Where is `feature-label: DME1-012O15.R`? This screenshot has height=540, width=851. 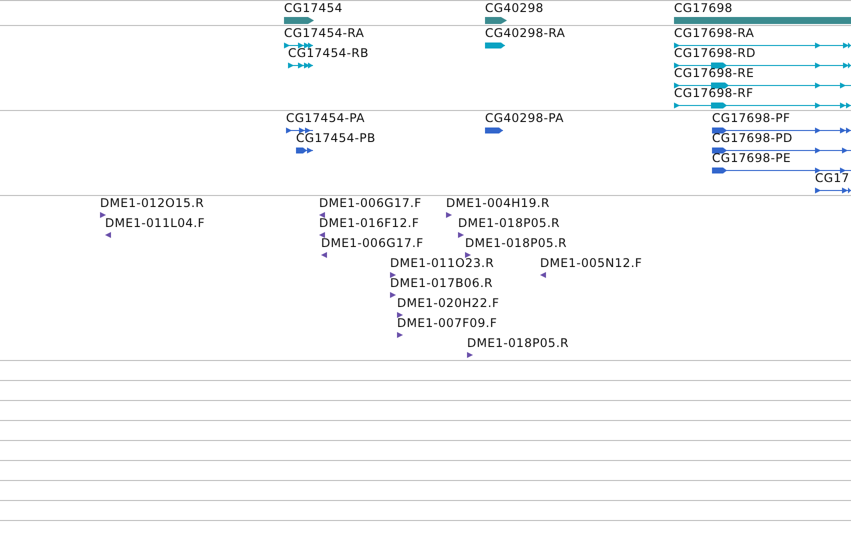
feature-label: DME1-012O15.R is located at coordinates (152, 203).